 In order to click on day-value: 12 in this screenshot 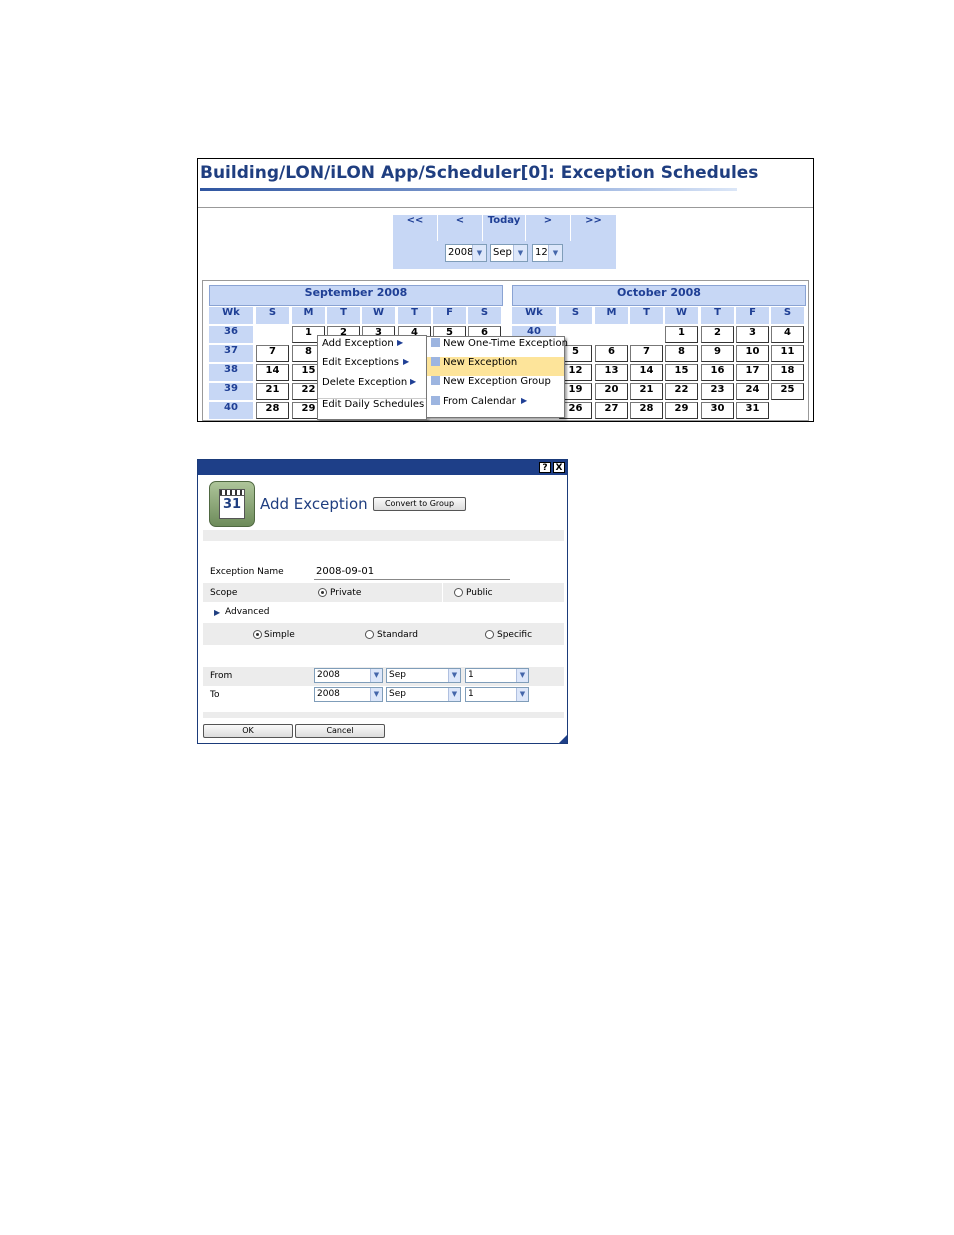, I will do `click(541, 252)`.